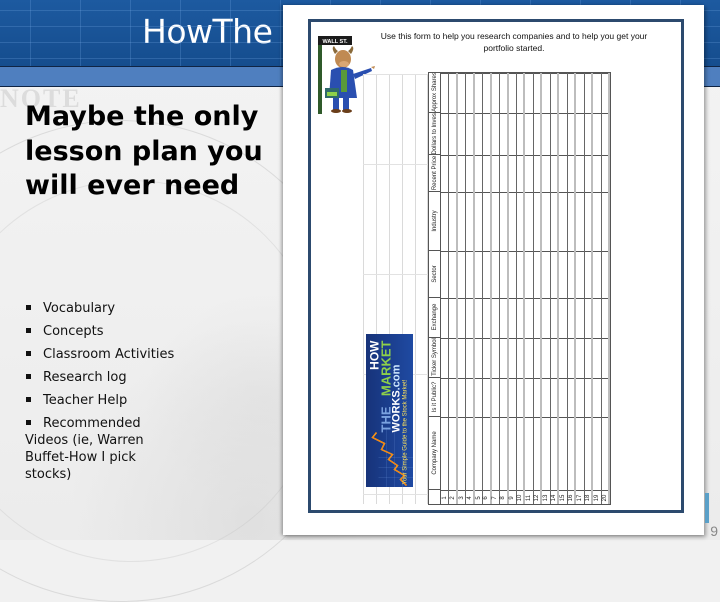 The image size is (720, 602). Describe the element at coordinates (461, 498) in the screenshot. I see `row-number: 3` at that location.